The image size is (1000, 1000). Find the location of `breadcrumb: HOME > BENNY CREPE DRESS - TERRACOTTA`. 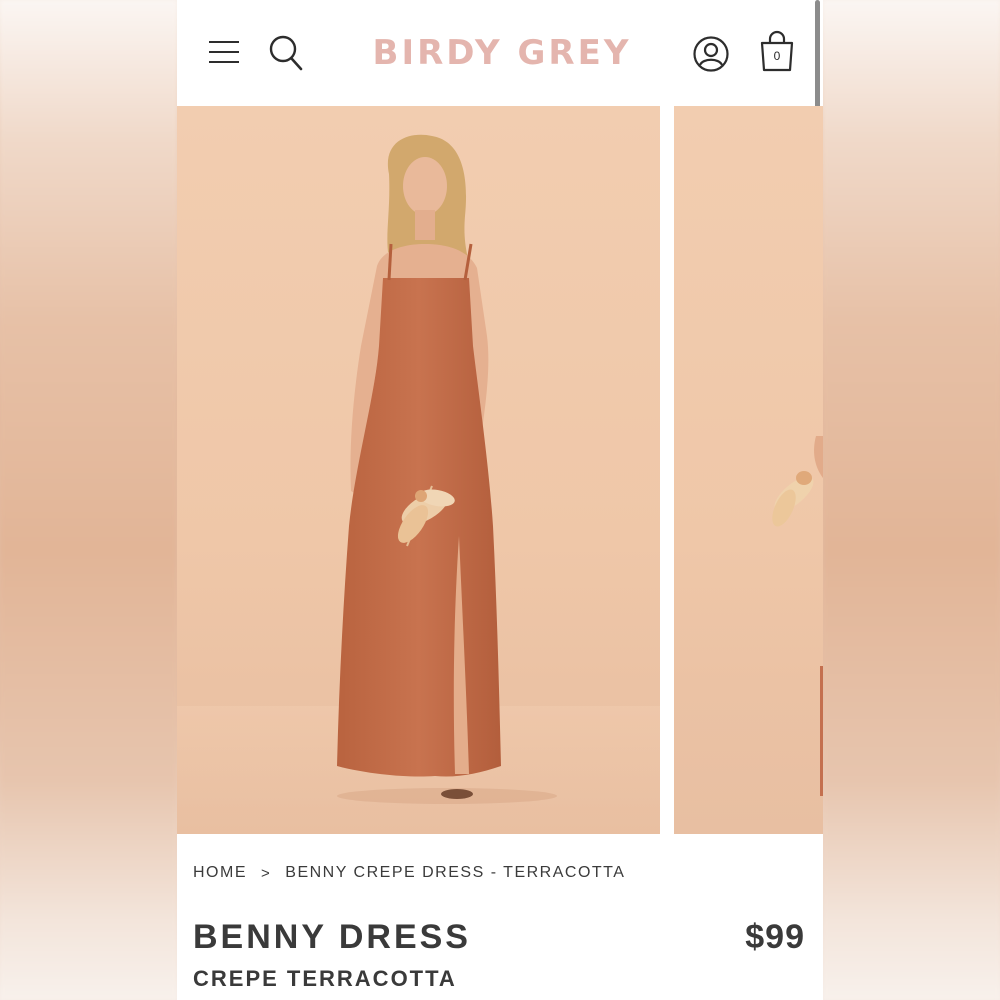

breadcrumb: HOME > BENNY CREPE DRESS - TERRACOTTA is located at coordinates (409, 873).